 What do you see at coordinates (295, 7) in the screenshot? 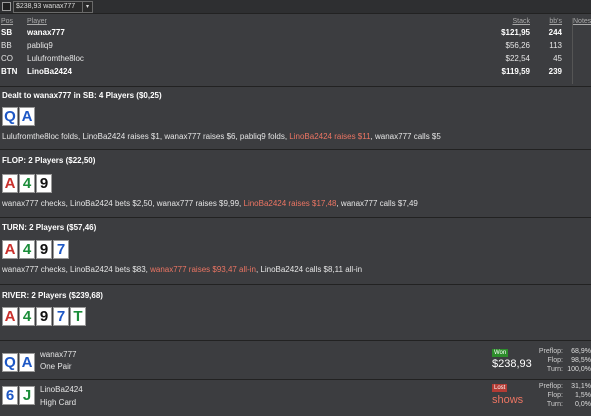
I see `toolbar: $238,93 wanax777 ▾` at bounding box center [295, 7].